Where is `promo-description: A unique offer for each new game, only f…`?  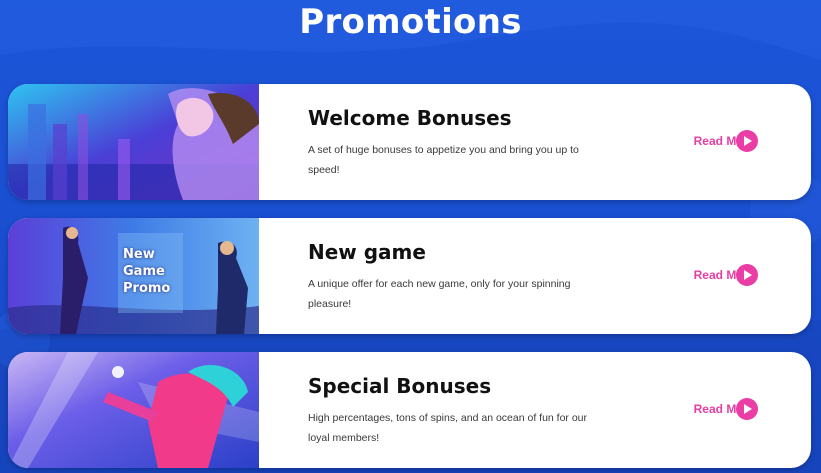
promo-description: A unique offer for each new game, only f… is located at coordinates (439, 294).